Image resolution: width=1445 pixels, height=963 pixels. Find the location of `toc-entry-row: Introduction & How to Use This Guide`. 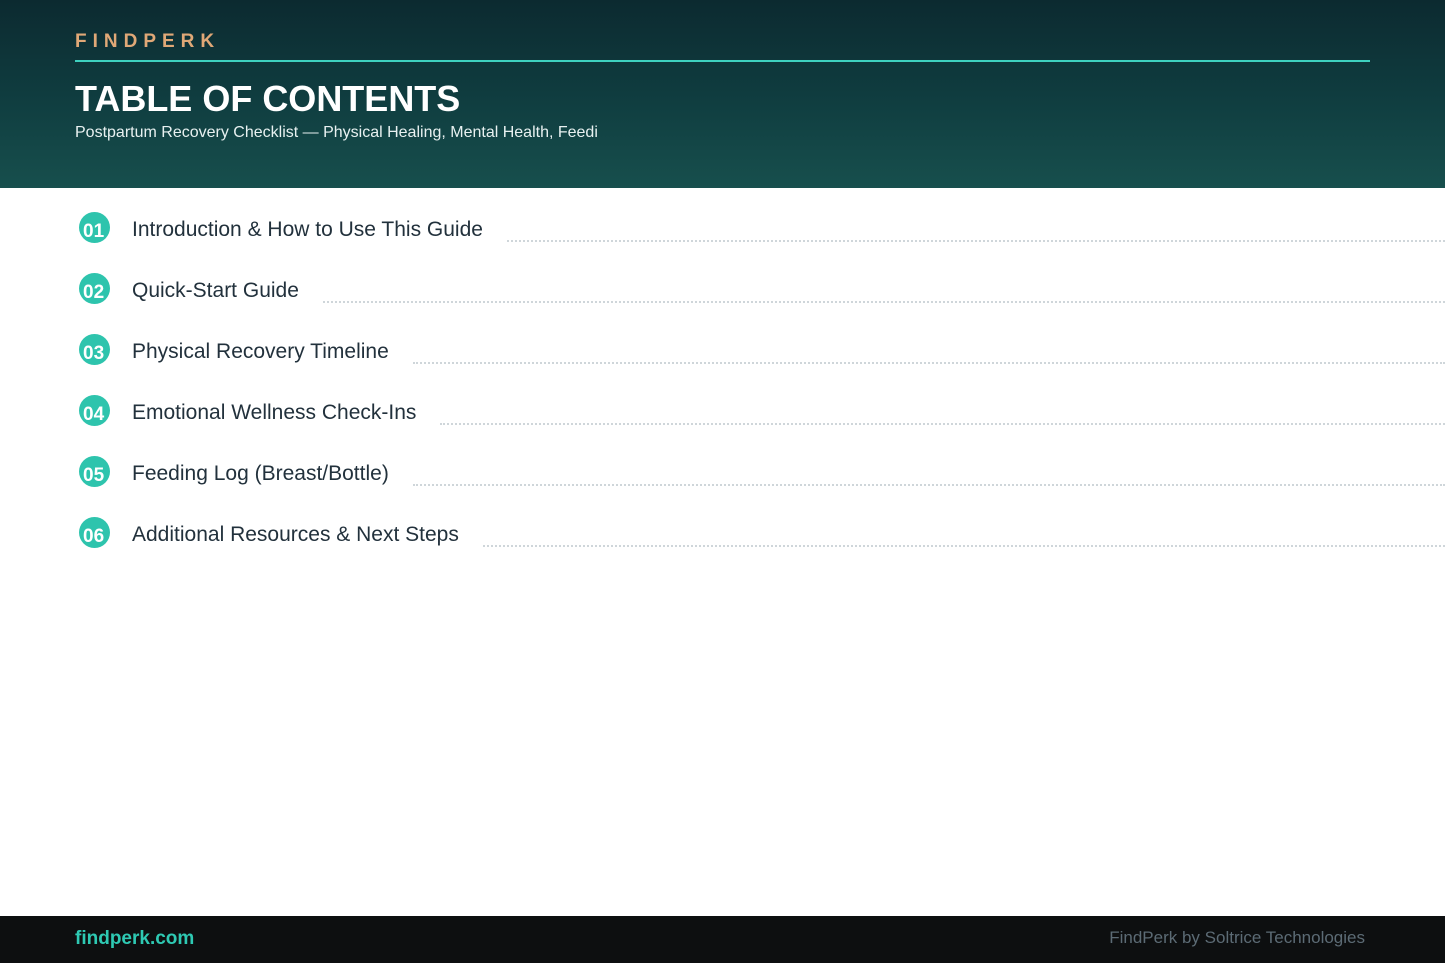

toc-entry-row: Introduction & How to Use This Guide is located at coordinates (788, 230).